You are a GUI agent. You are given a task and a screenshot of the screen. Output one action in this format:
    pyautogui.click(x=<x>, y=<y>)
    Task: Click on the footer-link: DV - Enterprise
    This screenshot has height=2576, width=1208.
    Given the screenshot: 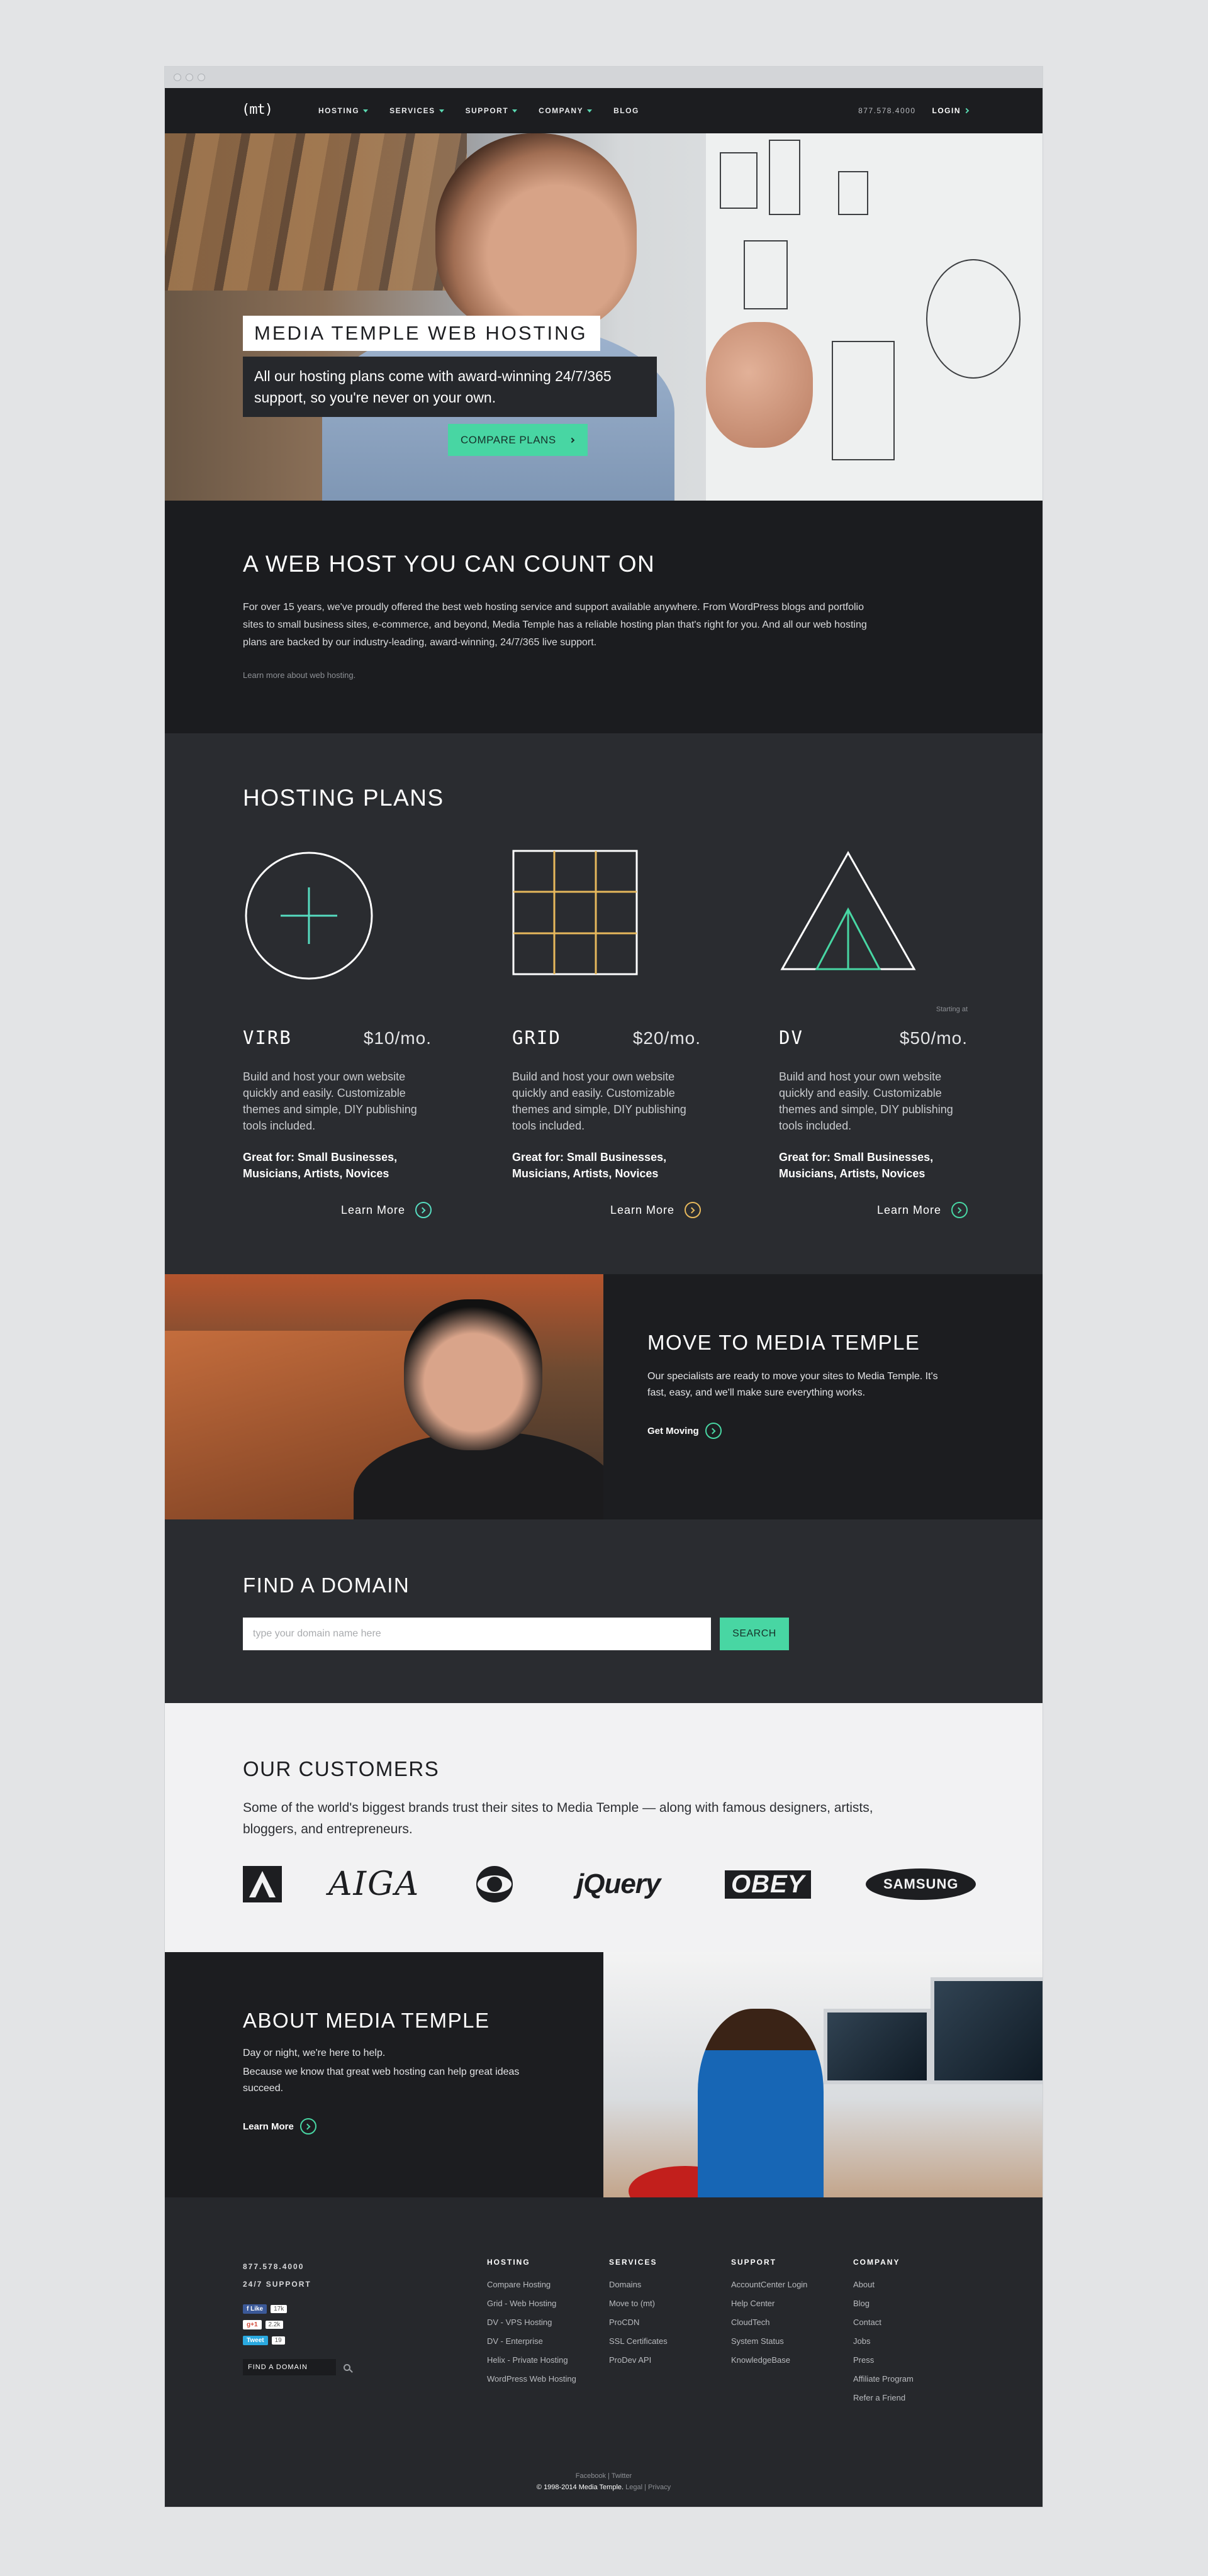 What is the action you would take?
    pyautogui.click(x=531, y=2341)
    